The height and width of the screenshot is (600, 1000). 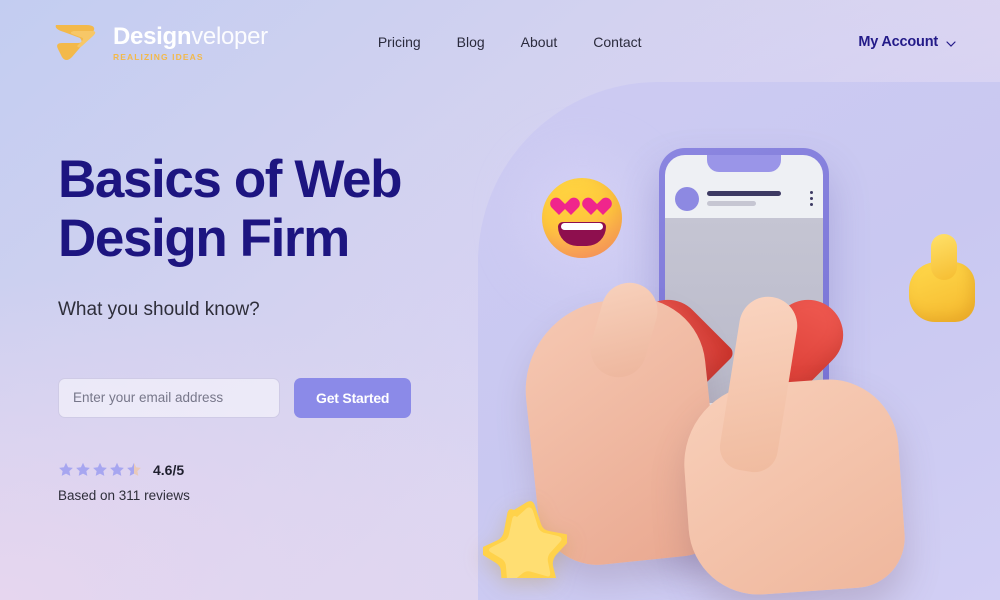 I want to click on star-3d-icon, so click(x=524, y=543).